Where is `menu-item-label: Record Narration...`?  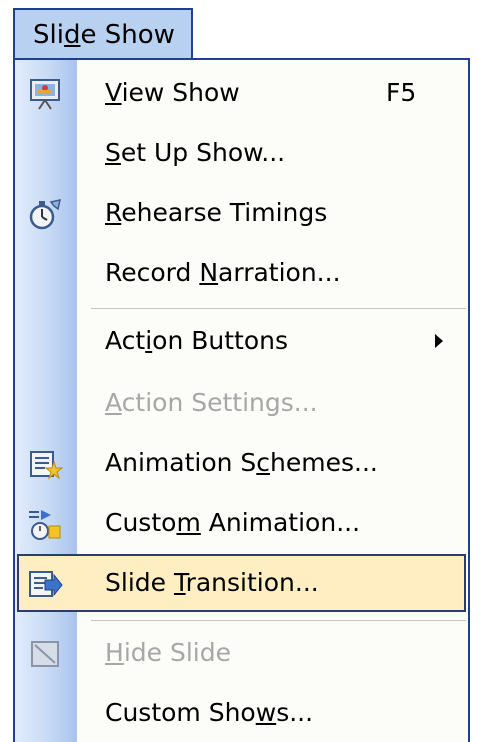 menu-item-label: Record Narration... is located at coordinates (223, 272).